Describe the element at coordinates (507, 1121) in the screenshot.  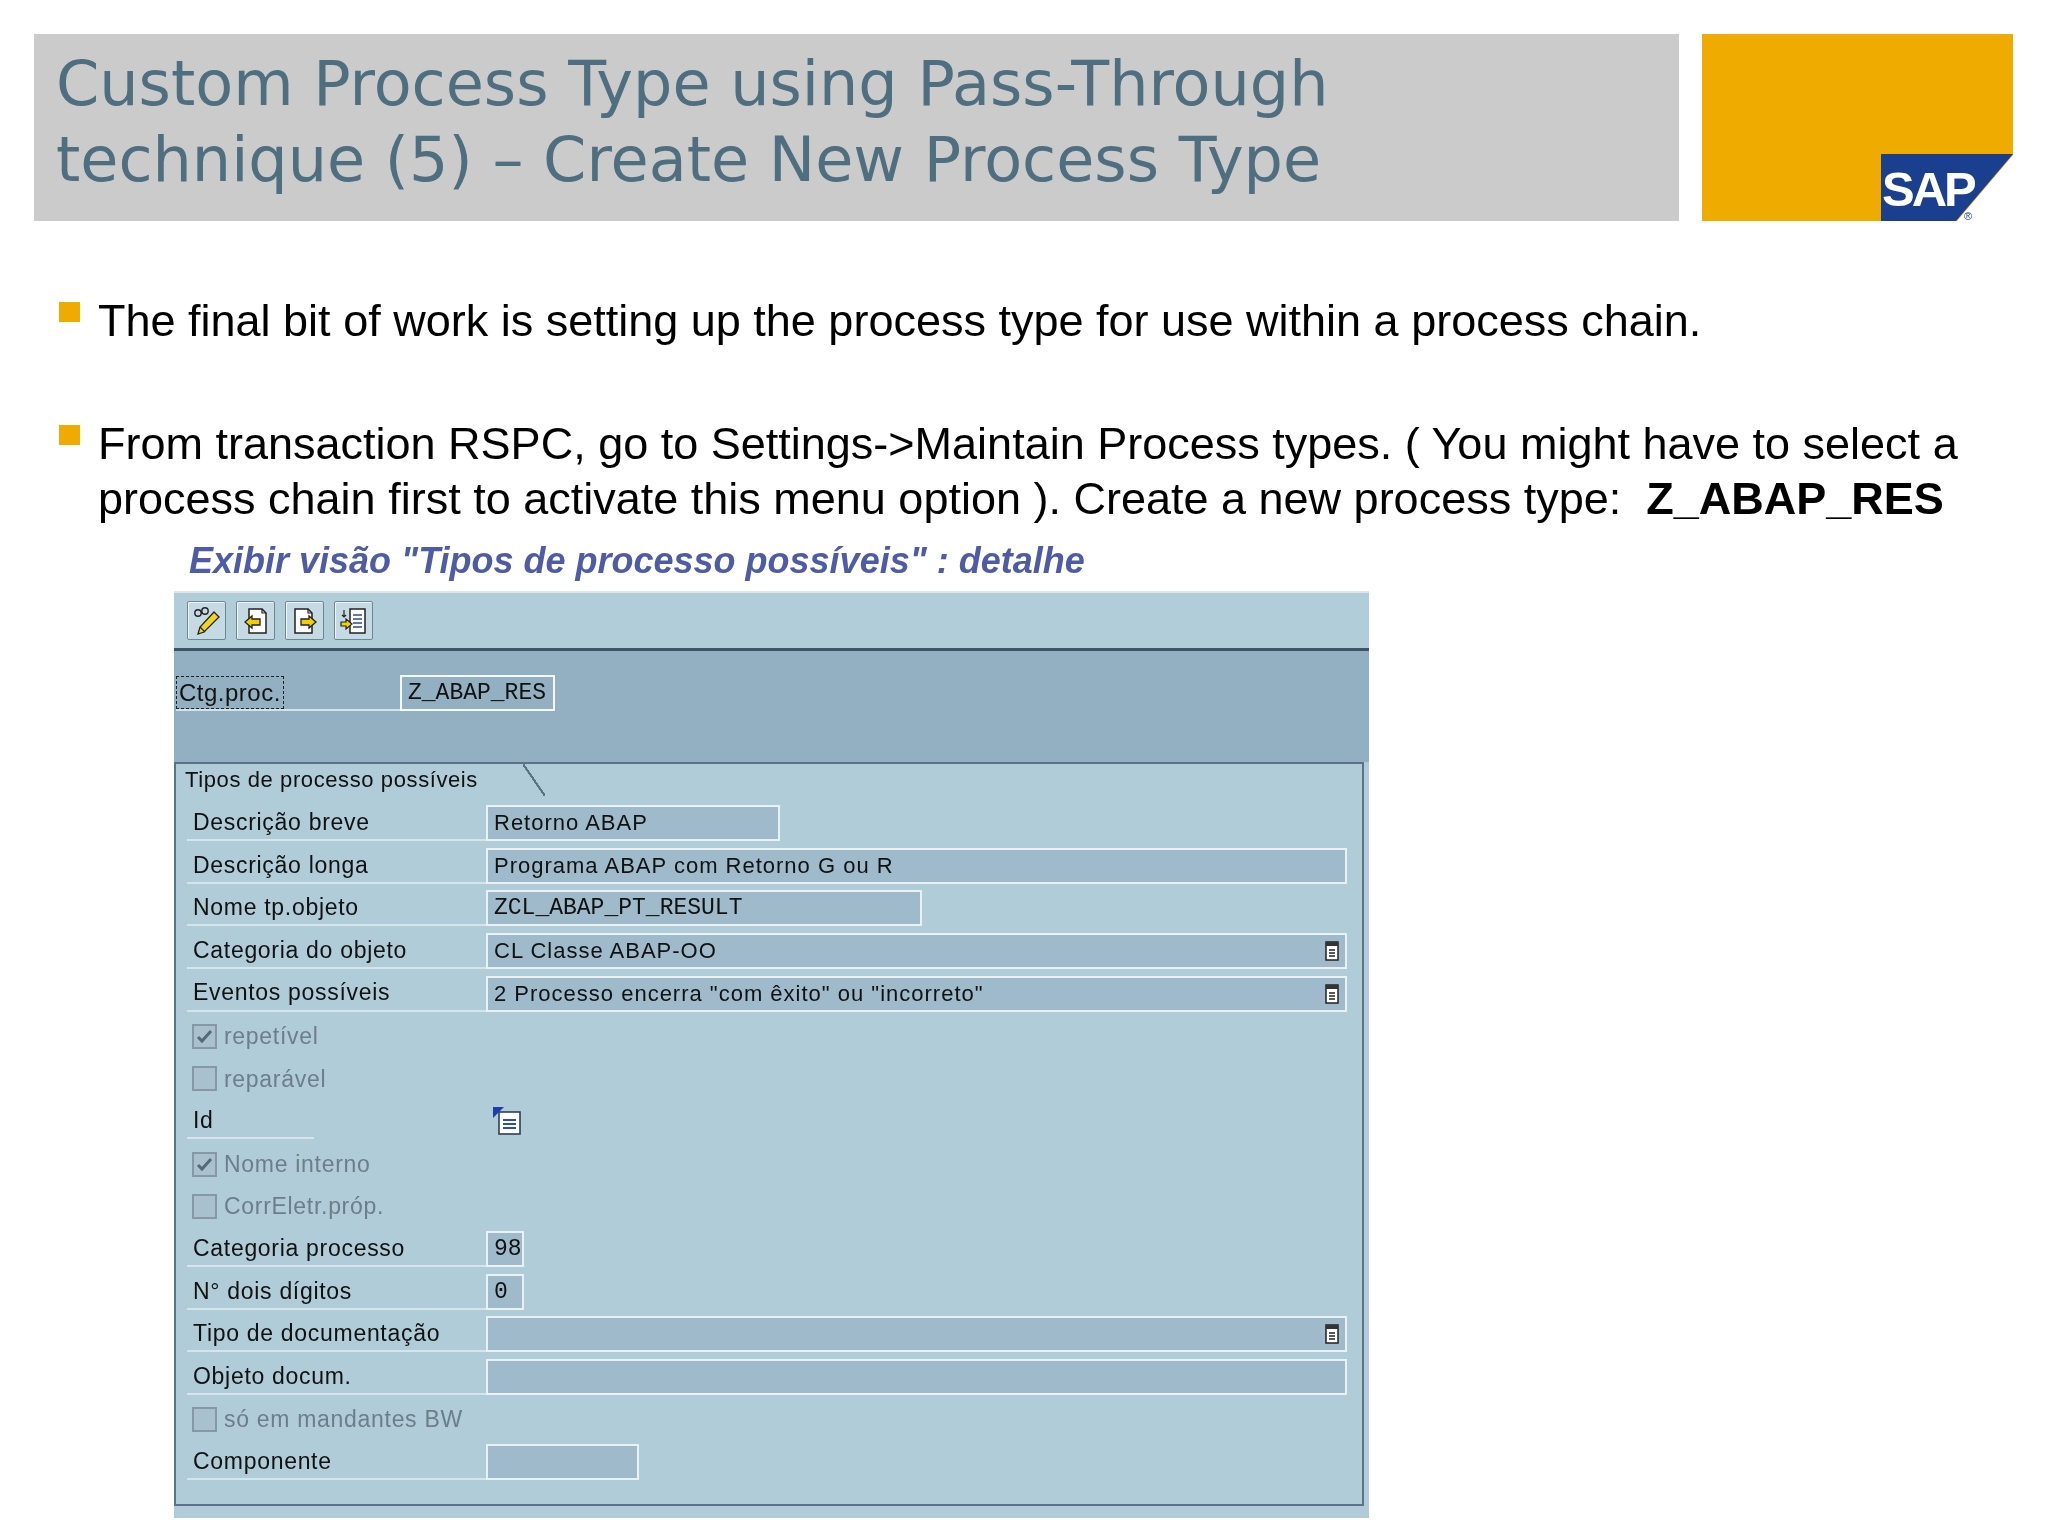
I see `document-lines-icon` at that location.